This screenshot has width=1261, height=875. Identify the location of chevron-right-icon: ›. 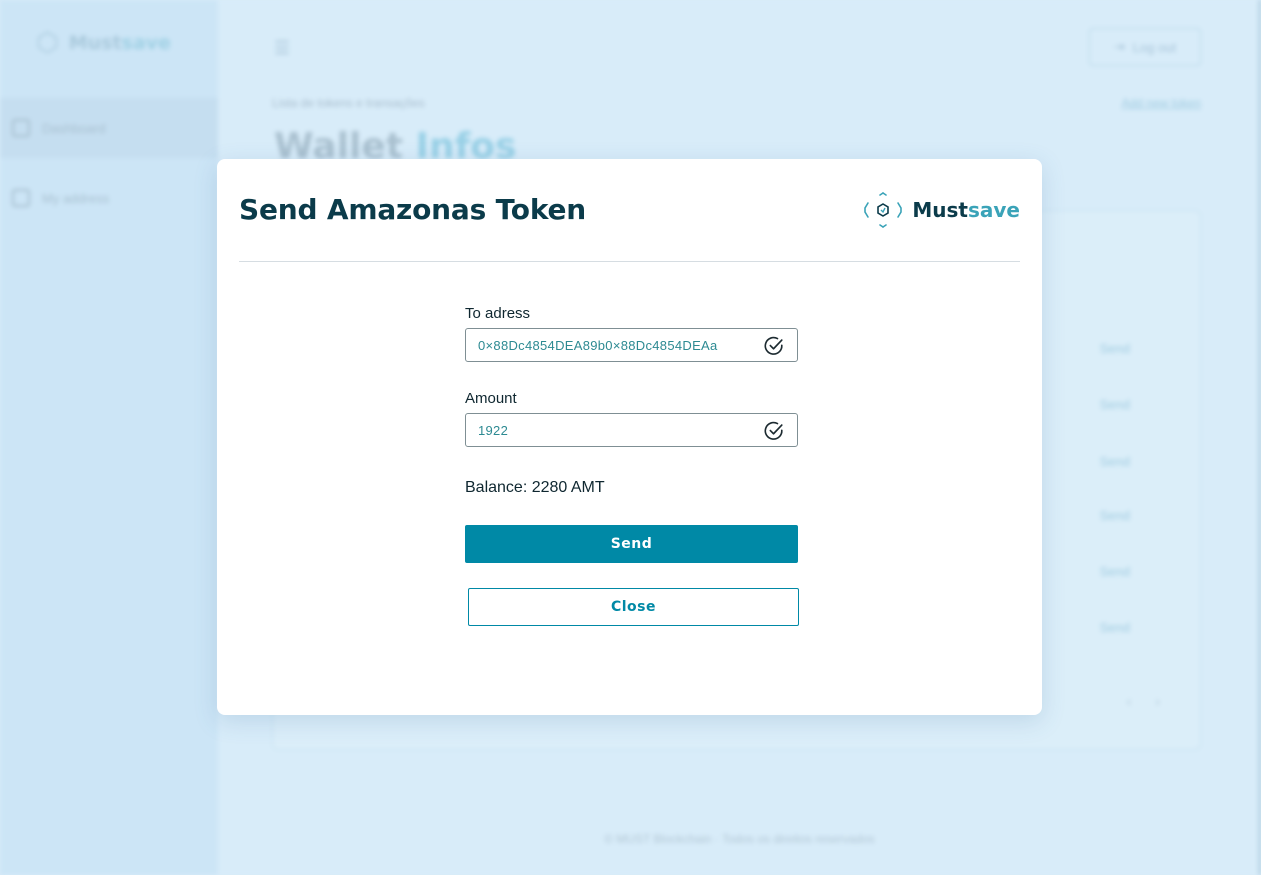
(1157, 701).